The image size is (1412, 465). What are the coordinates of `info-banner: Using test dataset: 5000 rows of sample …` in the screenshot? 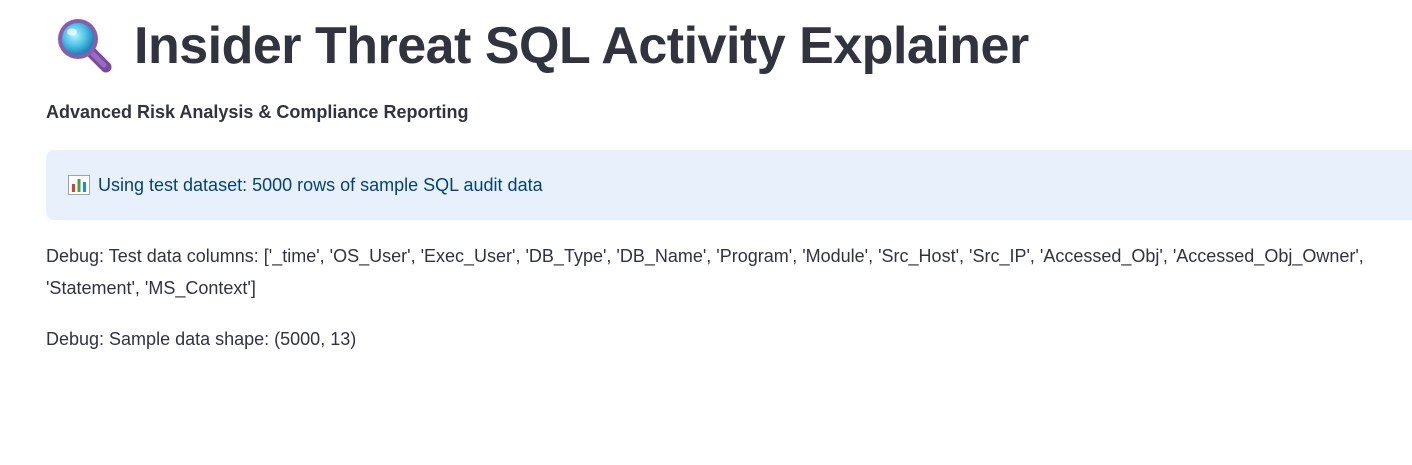 It's located at (729, 185).